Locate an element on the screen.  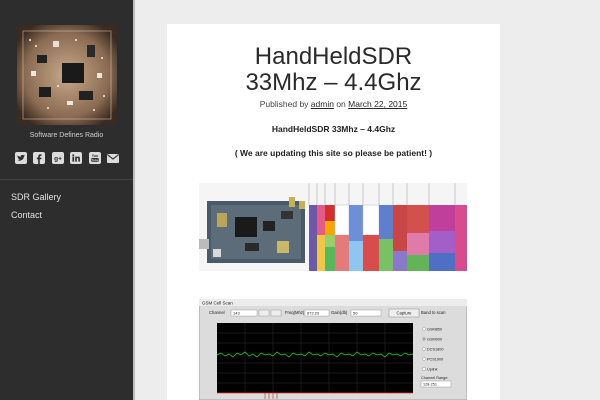
sdr-board-photo is located at coordinates (333, 227).